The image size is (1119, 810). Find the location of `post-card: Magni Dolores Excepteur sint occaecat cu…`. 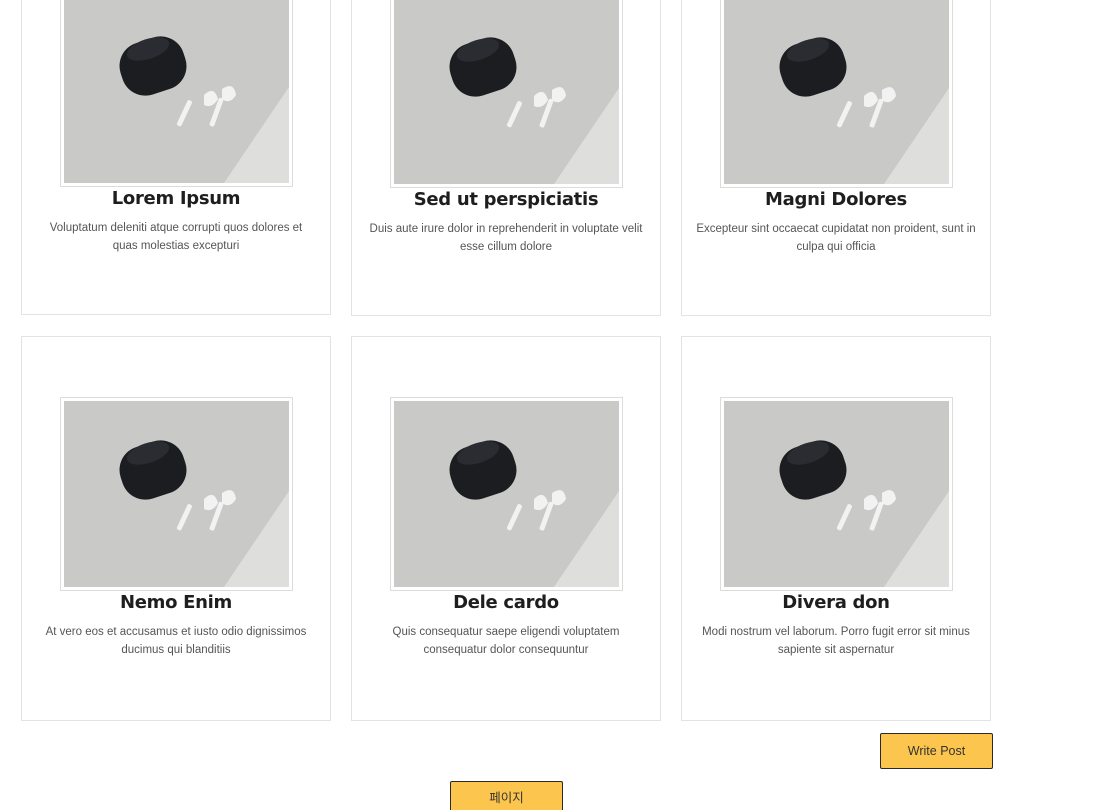

post-card: Magni Dolores Excepteur sint occaecat cu… is located at coordinates (836, 158).